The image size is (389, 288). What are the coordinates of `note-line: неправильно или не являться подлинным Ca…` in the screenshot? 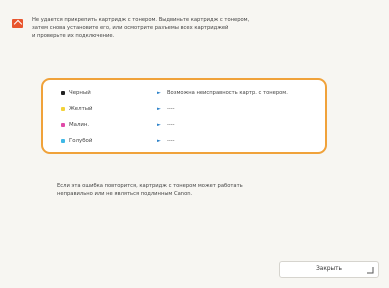 It's located at (125, 194).